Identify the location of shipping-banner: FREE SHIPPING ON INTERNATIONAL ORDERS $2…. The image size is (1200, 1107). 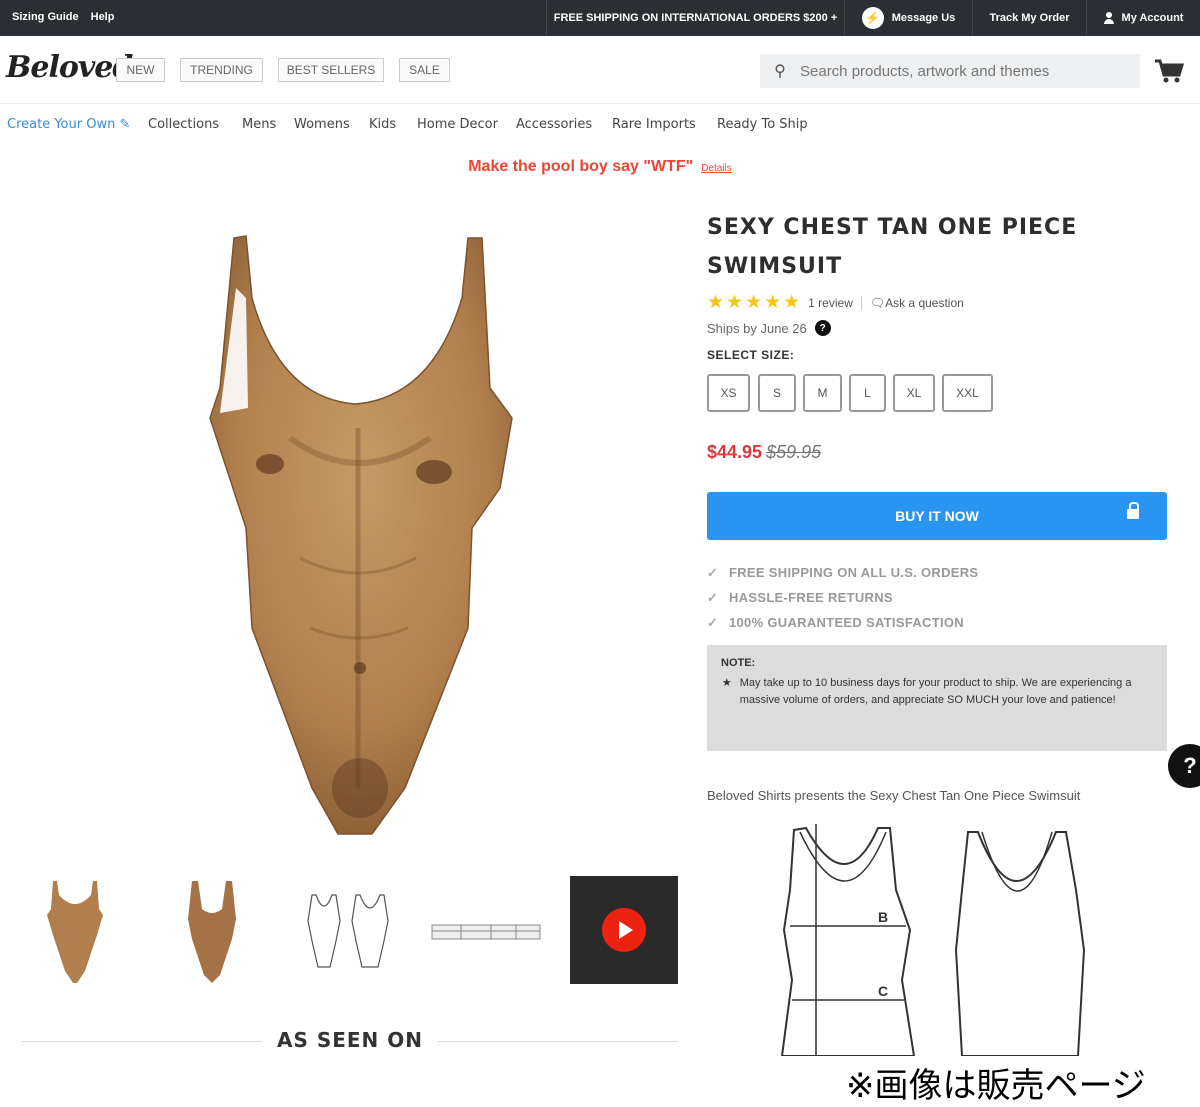
(695, 18).